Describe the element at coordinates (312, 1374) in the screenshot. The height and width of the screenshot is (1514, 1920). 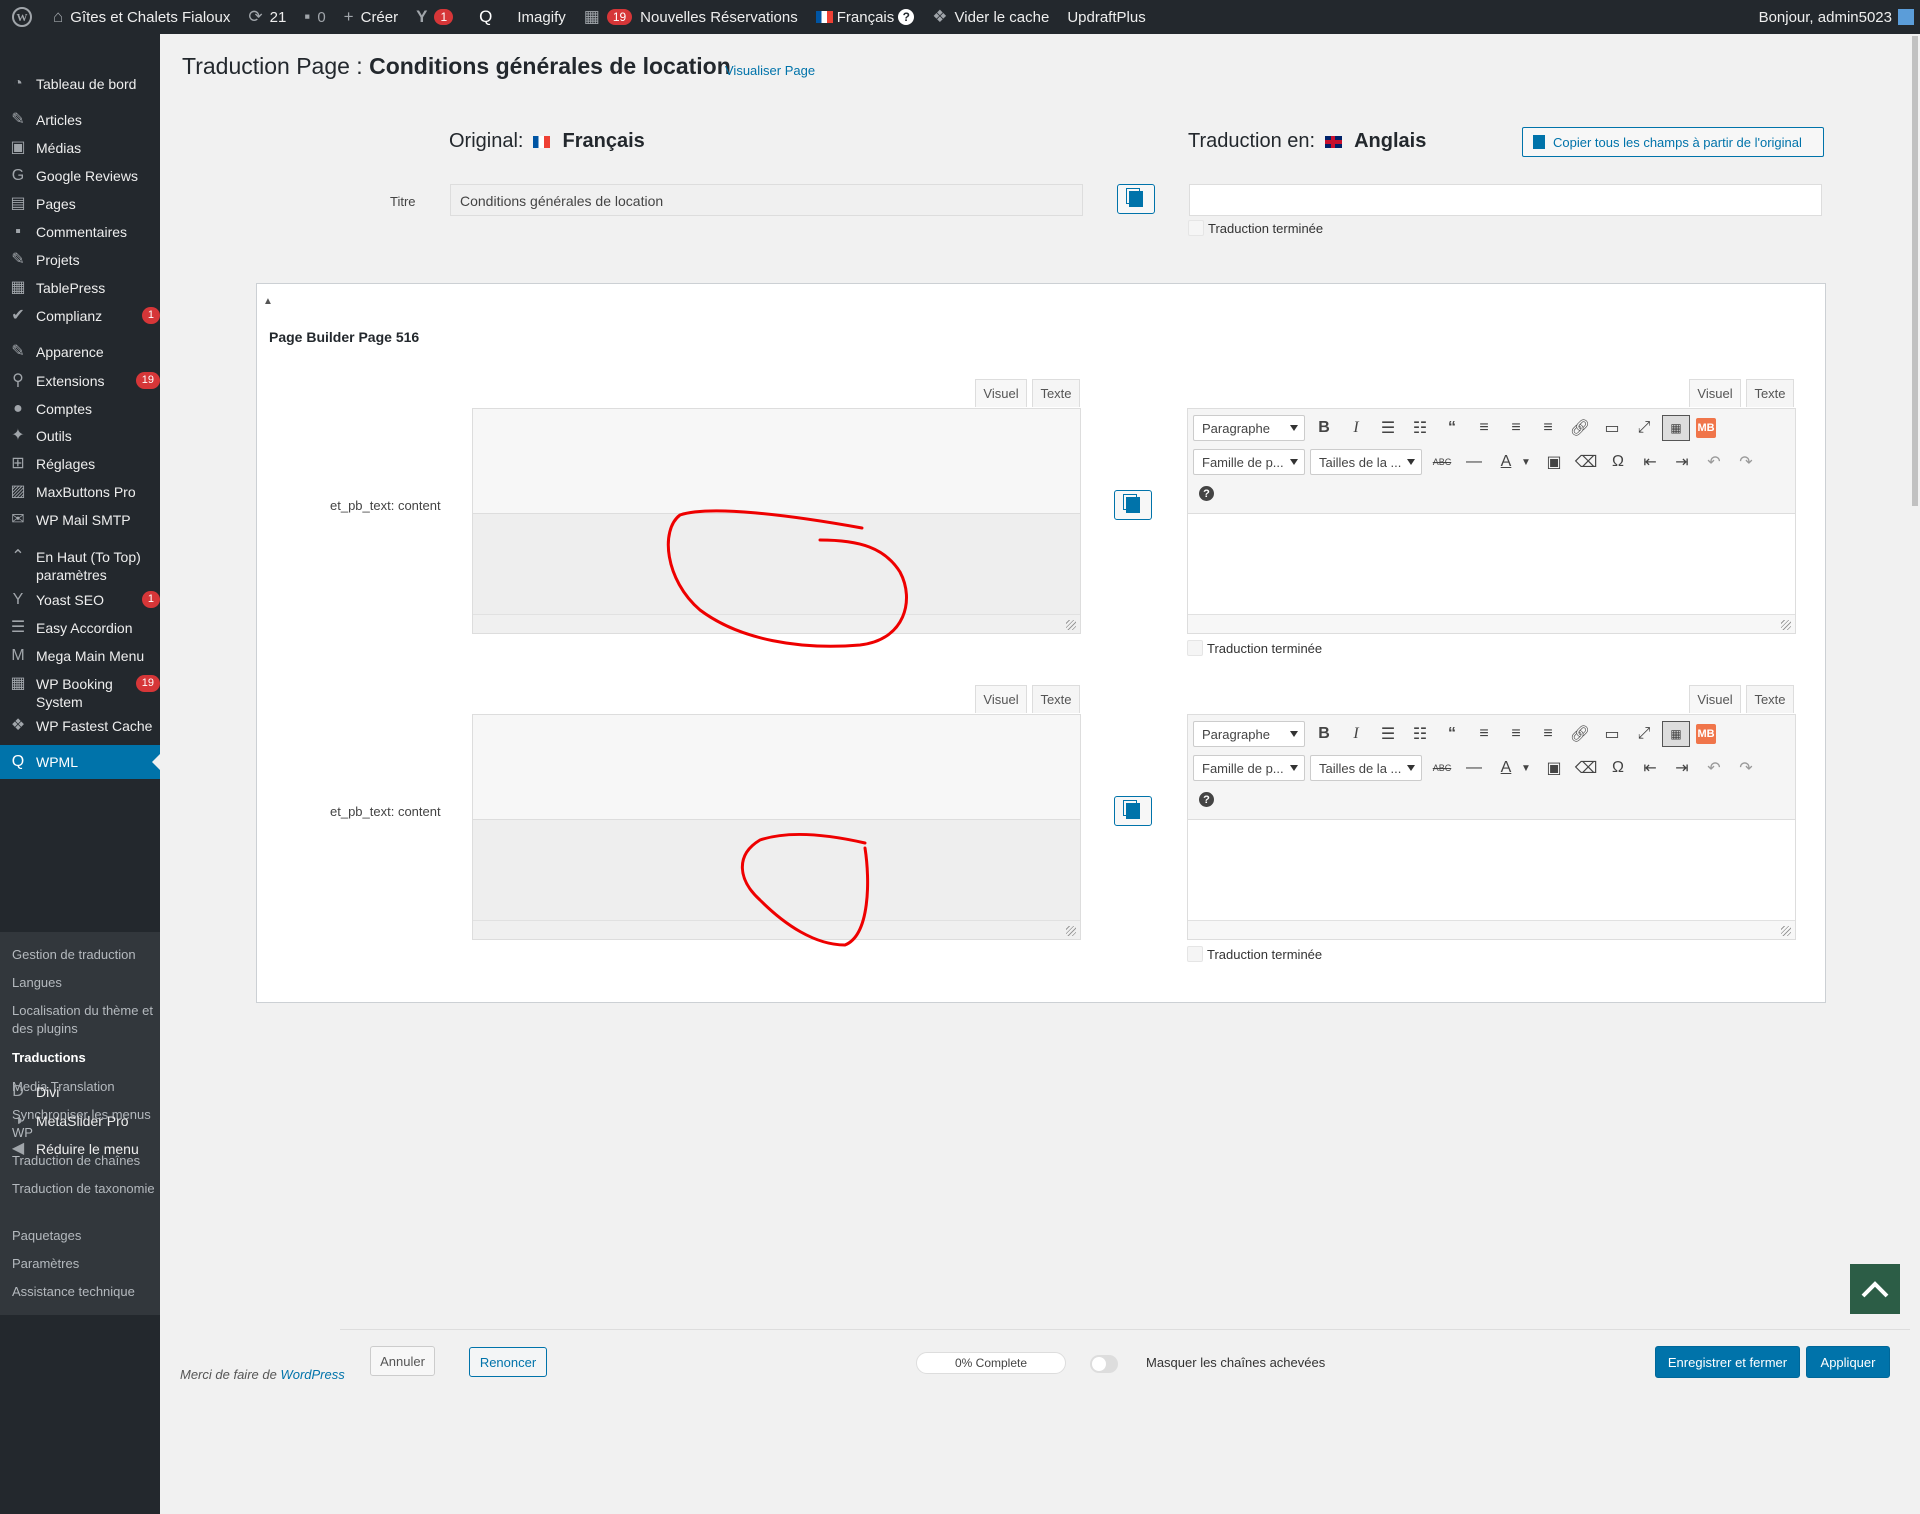
I see `wordpress-link: WordPress` at that location.